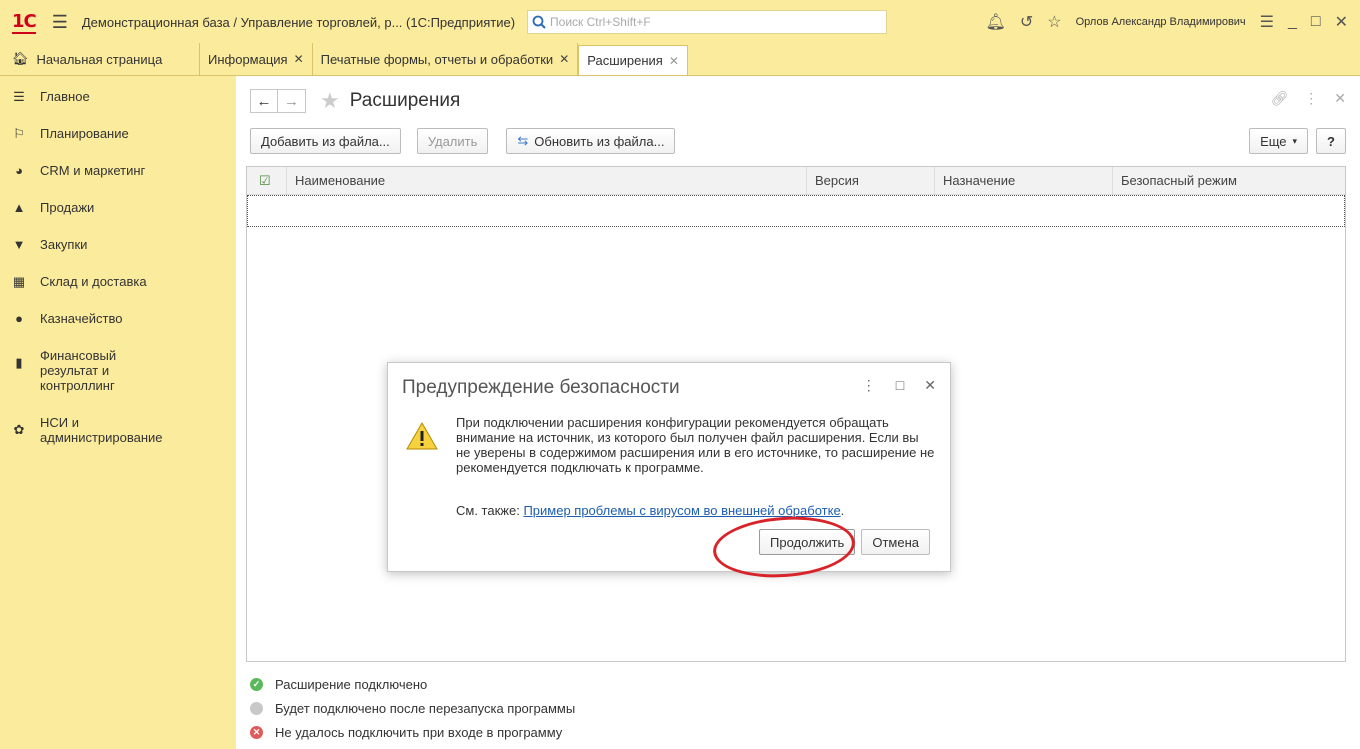 This screenshot has height=749, width=1360. Describe the element at coordinates (101, 430) in the screenshot. I see `sidebar-item-label: НСИ и администрирование` at that location.